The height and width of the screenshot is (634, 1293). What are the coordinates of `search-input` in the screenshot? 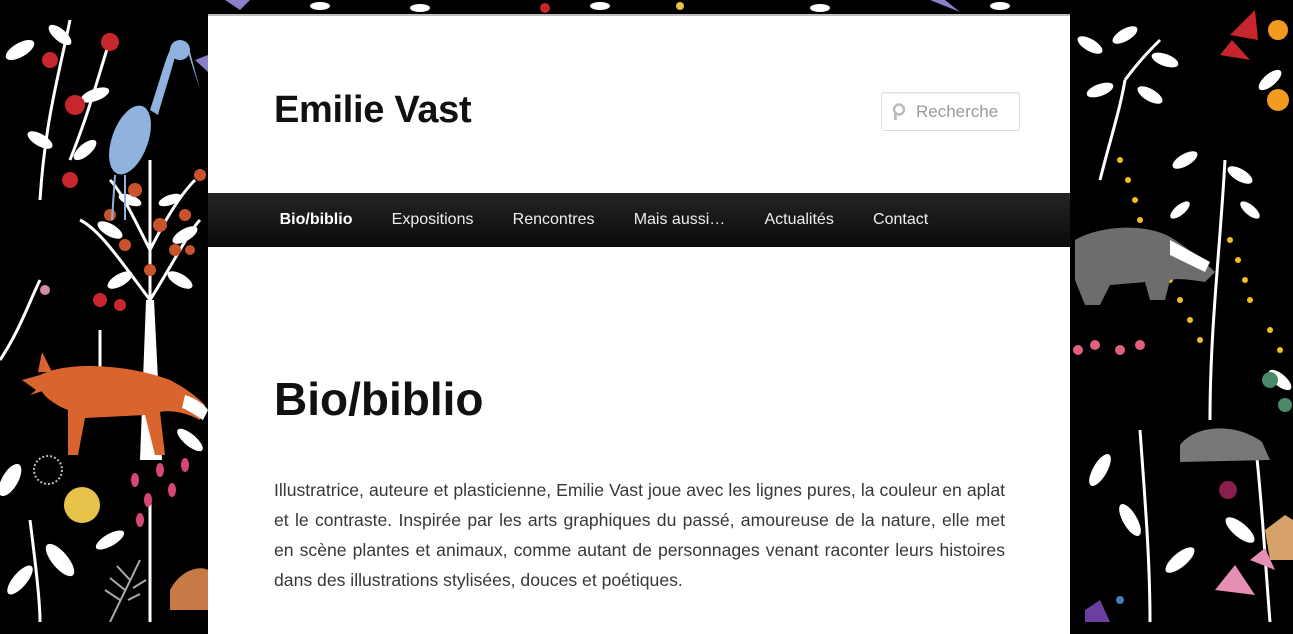 It's located at (966, 111).